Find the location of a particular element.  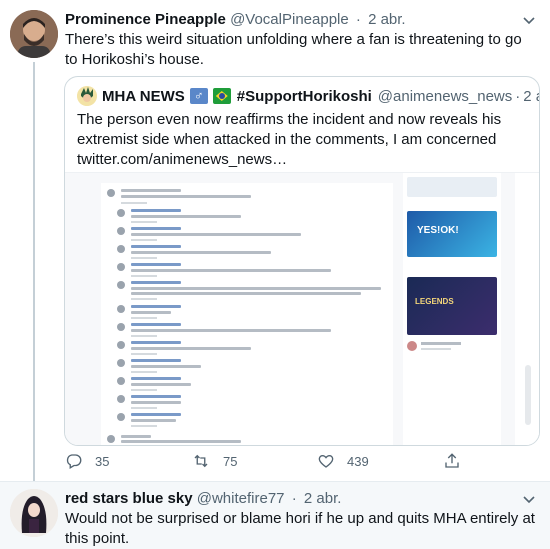

like-button: 439 is located at coordinates (343, 461).